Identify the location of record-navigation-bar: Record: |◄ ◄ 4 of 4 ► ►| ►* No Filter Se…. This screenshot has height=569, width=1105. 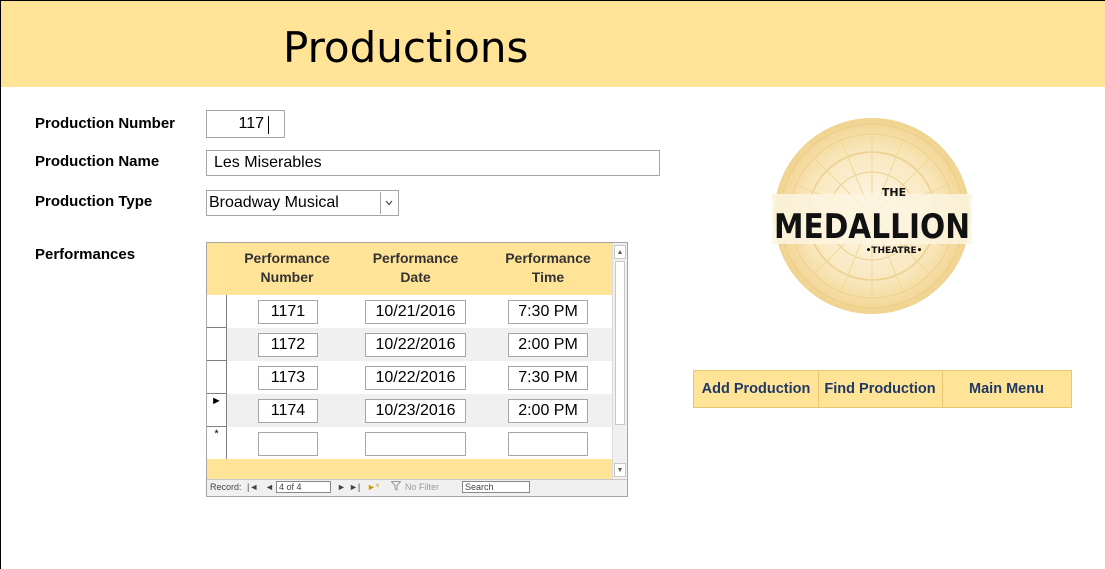
(417, 487).